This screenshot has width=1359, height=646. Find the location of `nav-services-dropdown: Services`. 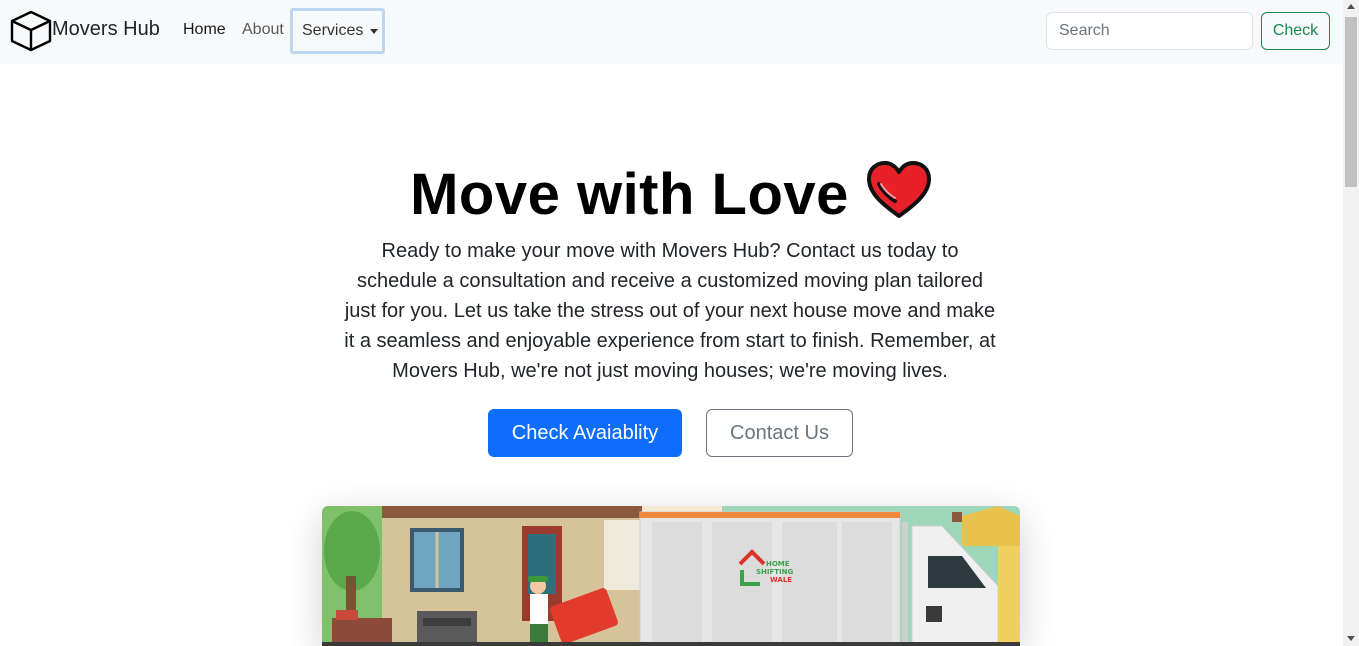

nav-services-dropdown: Services is located at coordinates (337, 31).